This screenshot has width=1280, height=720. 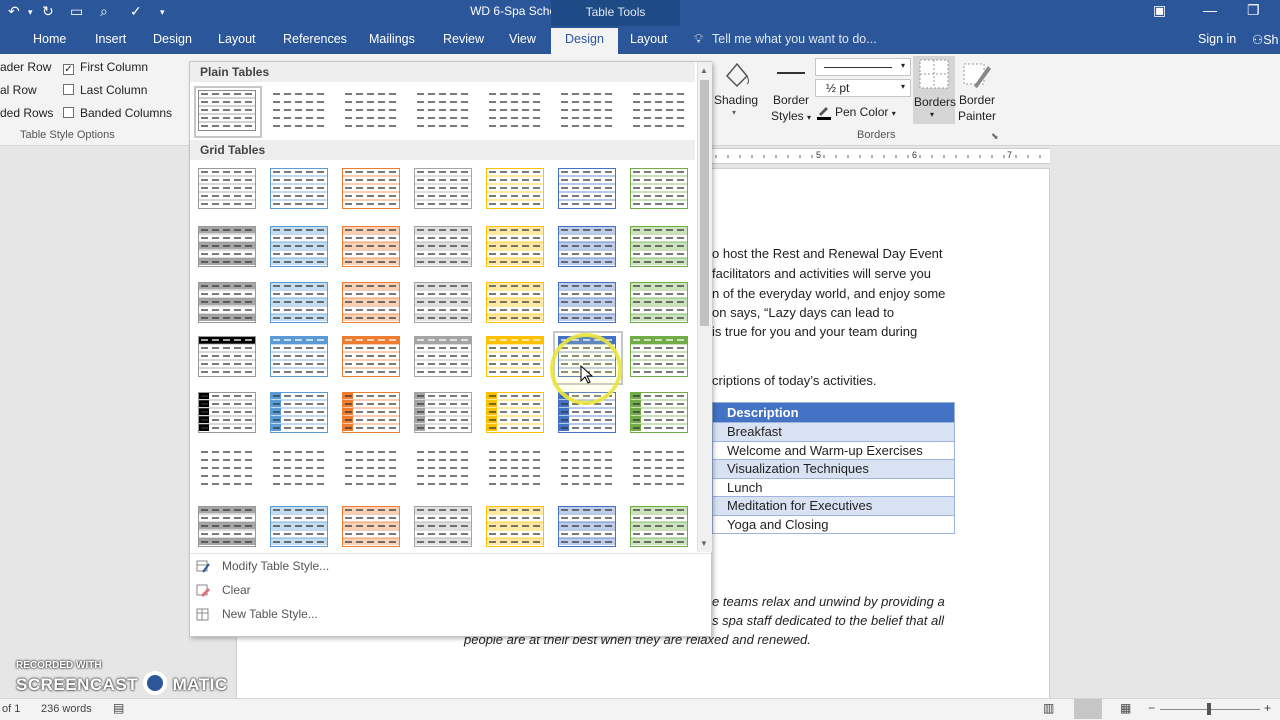 What do you see at coordinates (833, 450) in the screenshot?
I see `table-cell: Welcome and Warm-up Exercises` at bounding box center [833, 450].